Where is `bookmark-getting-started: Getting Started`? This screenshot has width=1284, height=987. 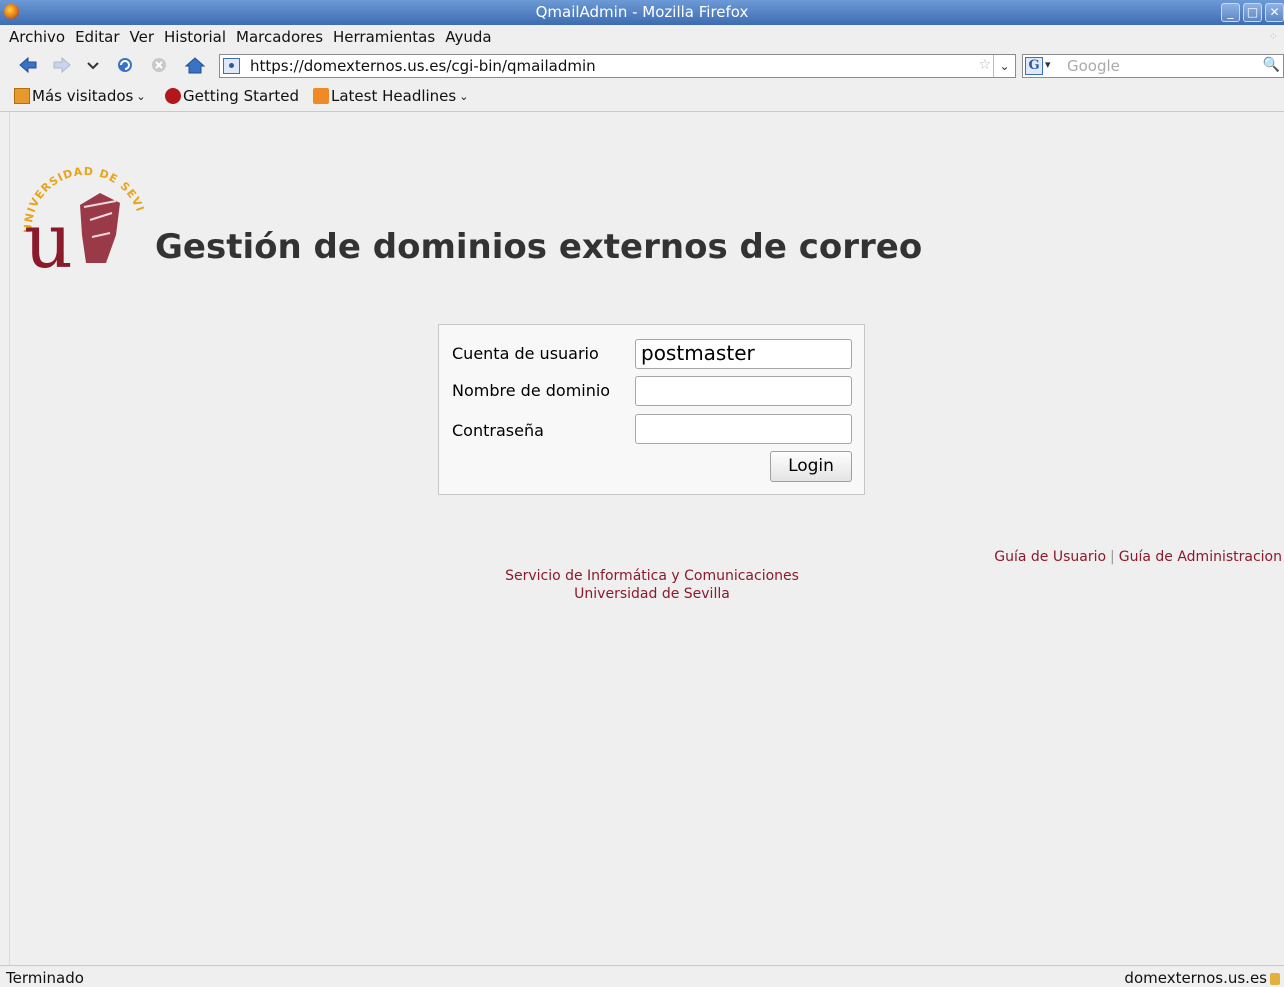
bookmark-getting-started: Getting Started is located at coordinates (232, 96).